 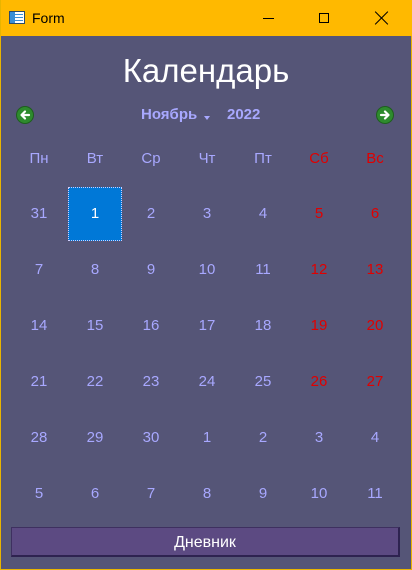 What do you see at coordinates (263, 158) in the screenshot?
I see `weekday-label: Пт` at bounding box center [263, 158].